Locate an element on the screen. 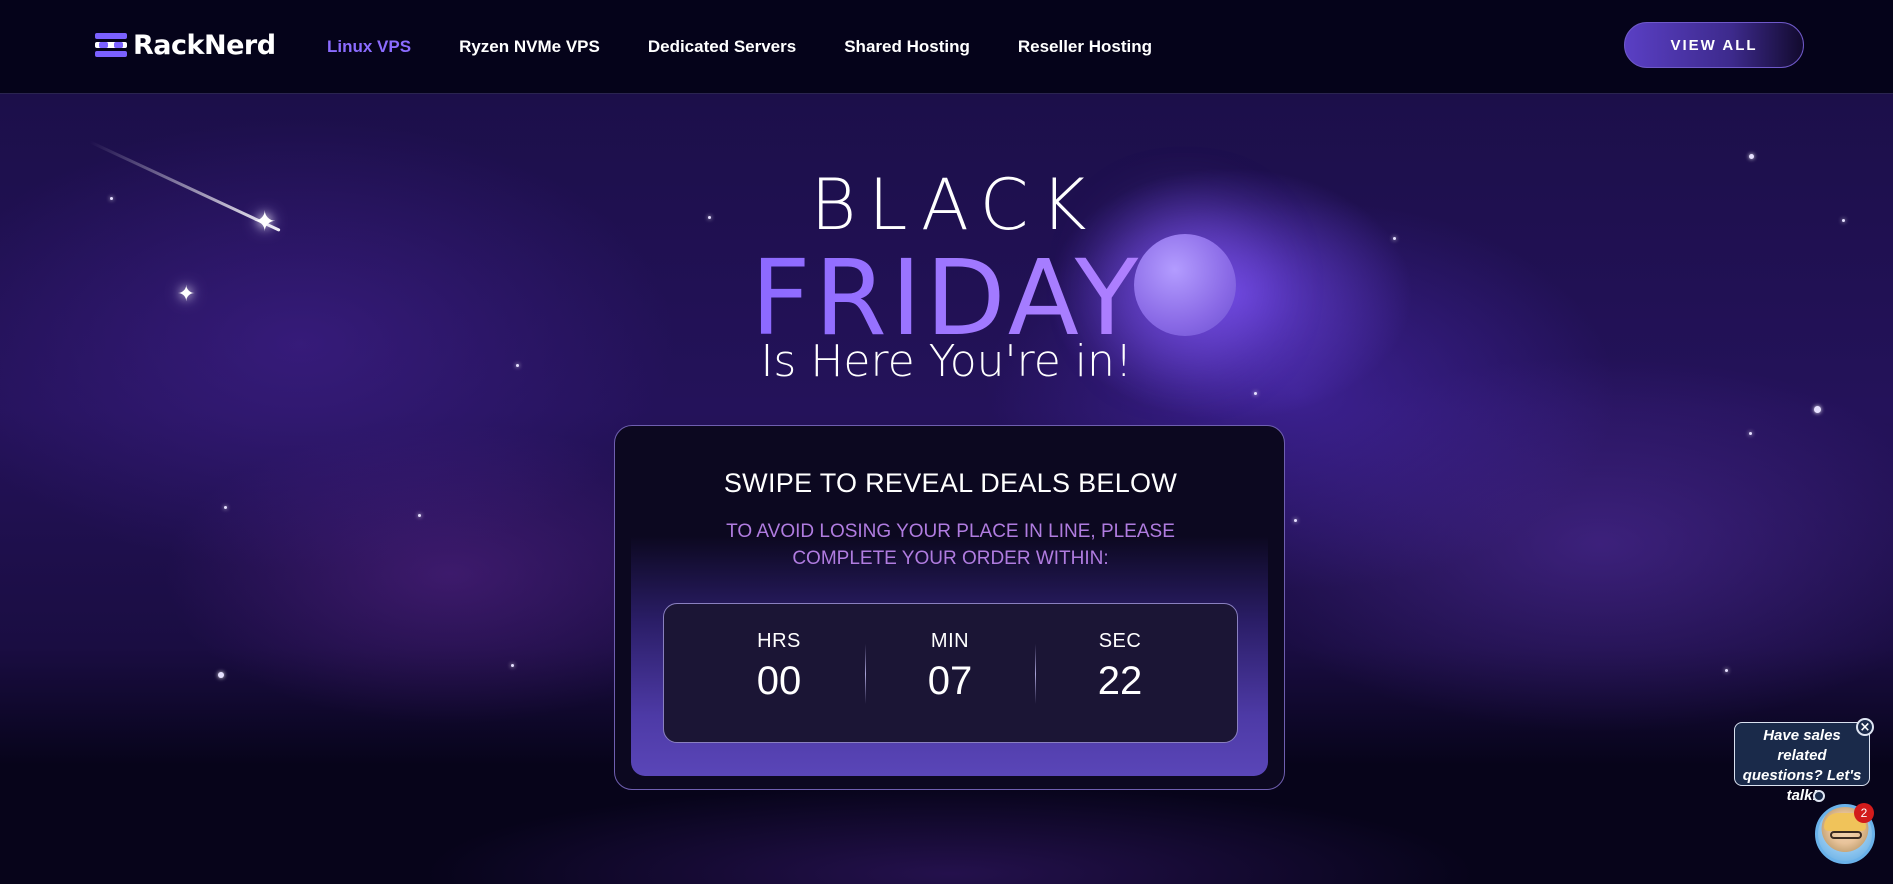 This screenshot has width=1893, height=884. brand-logo: RackNerd is located at coordinates (185, 45).